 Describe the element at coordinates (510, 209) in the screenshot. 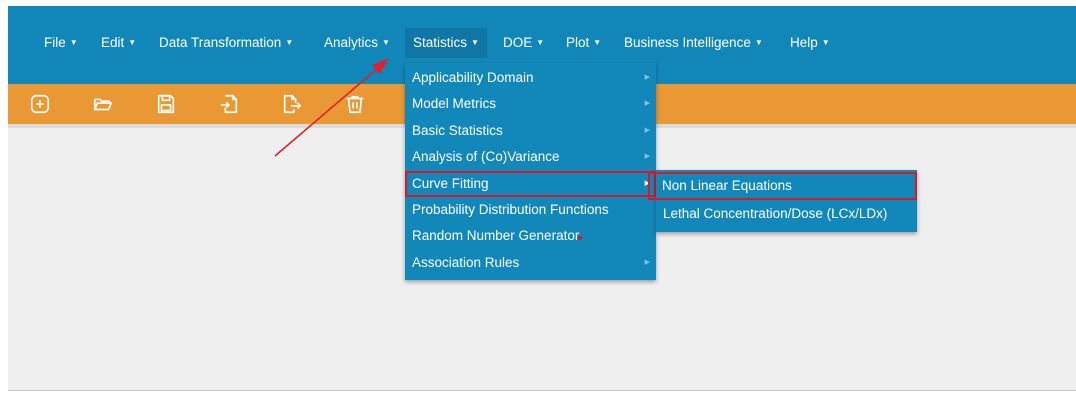

I see `menu-item-label: Probability Distribution Functions` at that location.